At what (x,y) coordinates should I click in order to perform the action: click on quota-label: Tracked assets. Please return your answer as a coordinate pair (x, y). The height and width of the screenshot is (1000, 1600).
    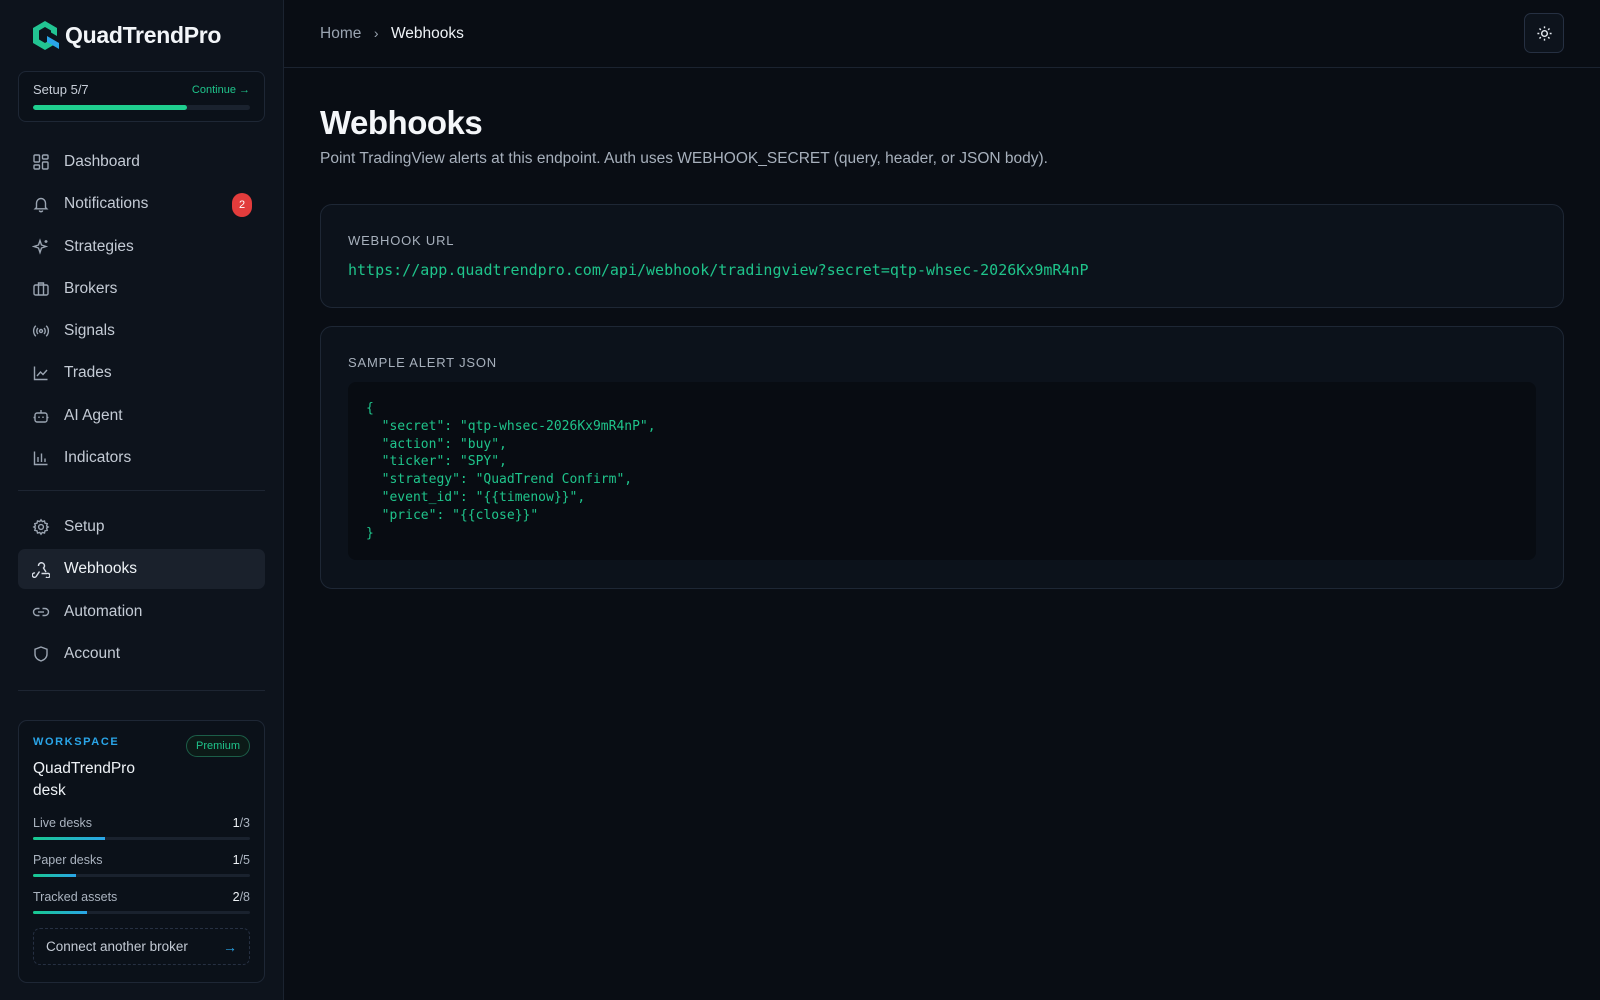
    Looking at the image, I should click on (75, 897).